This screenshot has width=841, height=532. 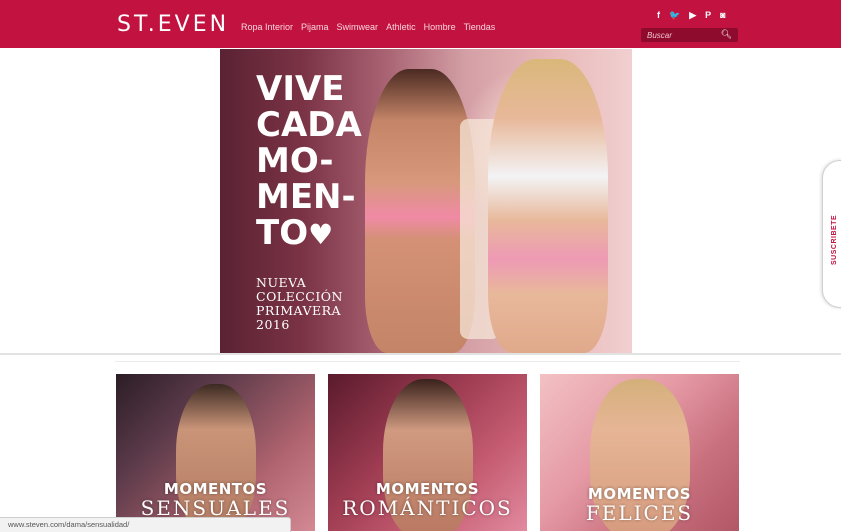 What do you see at coordinates (299, 296) in the screenshot?
I see `collection-line-2: COLECCIÓN` at bounding box center [299, 296].